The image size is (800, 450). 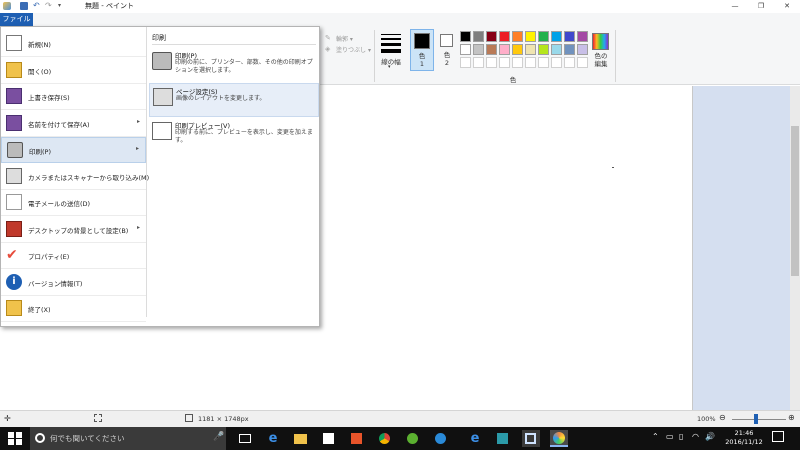 What do you see at coordinates (24, 6) in the screenshot?
I see `save-quick-icon` at bounding box center [24, 6].